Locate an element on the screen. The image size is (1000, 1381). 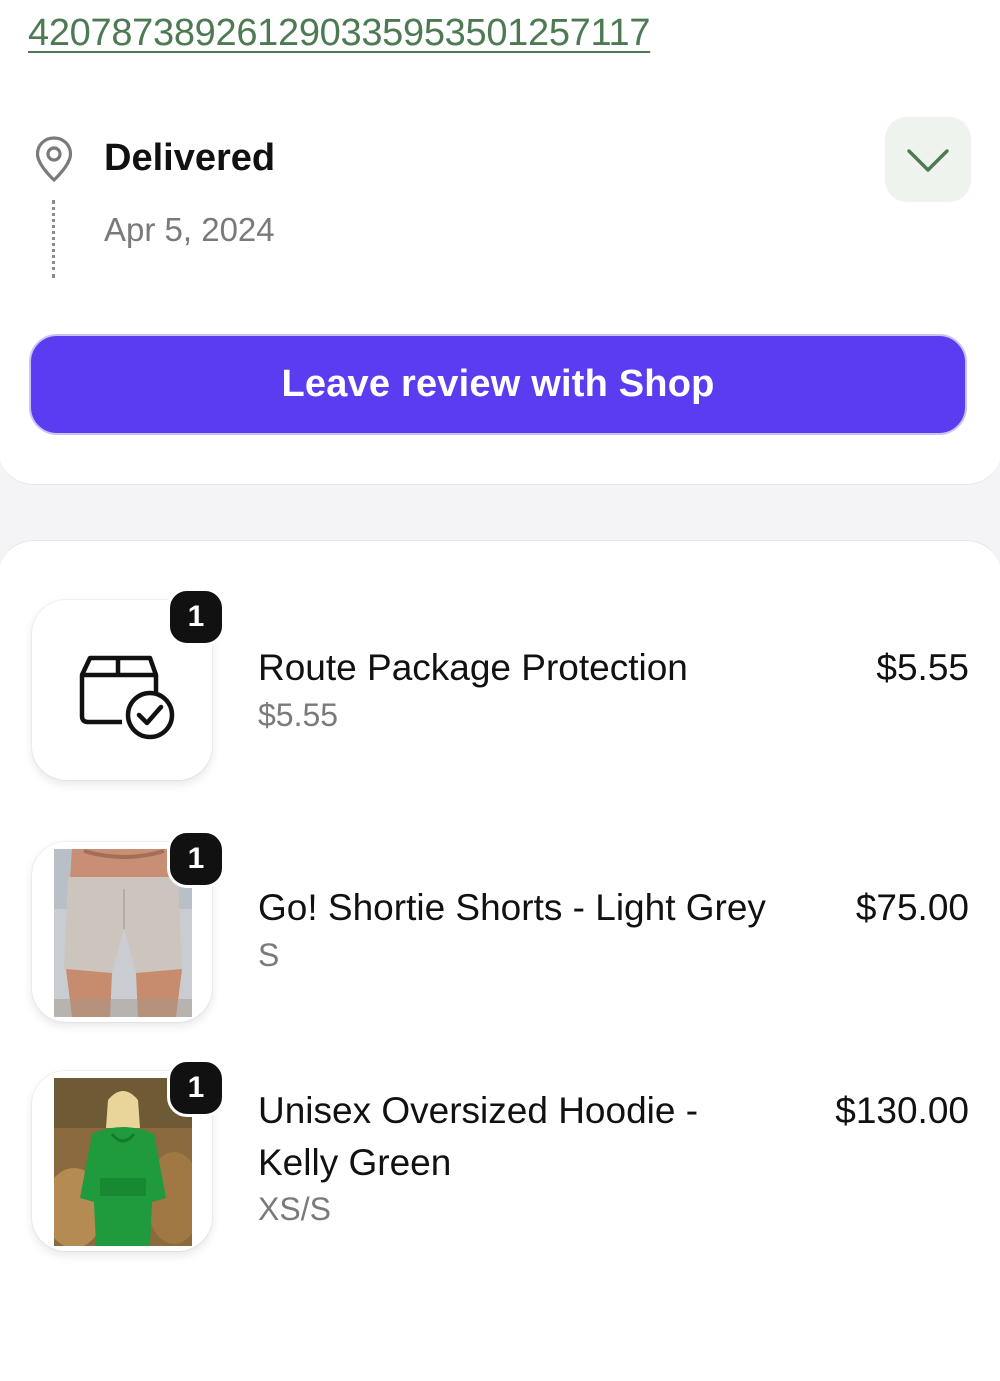
timeline-connector is located at coordinates (53, 239).